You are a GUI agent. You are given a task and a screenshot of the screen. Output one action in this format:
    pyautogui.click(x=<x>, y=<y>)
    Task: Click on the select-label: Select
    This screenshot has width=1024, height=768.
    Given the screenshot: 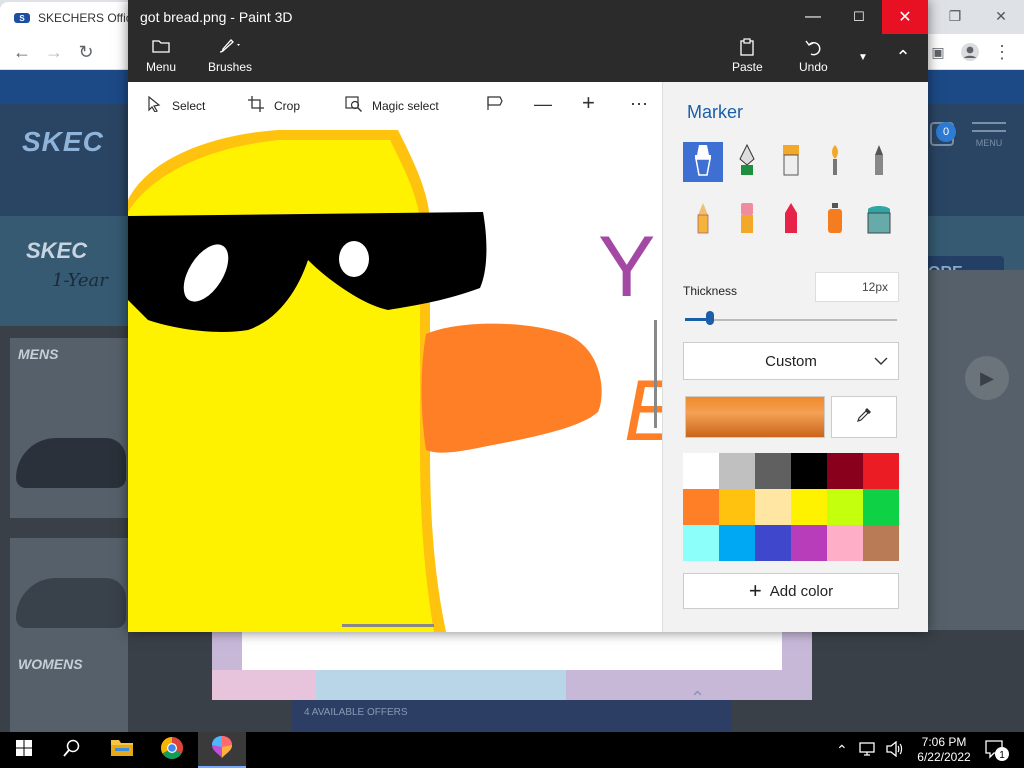 What is the action you would take?
    pyautogui.click(x=189, y=106)
    